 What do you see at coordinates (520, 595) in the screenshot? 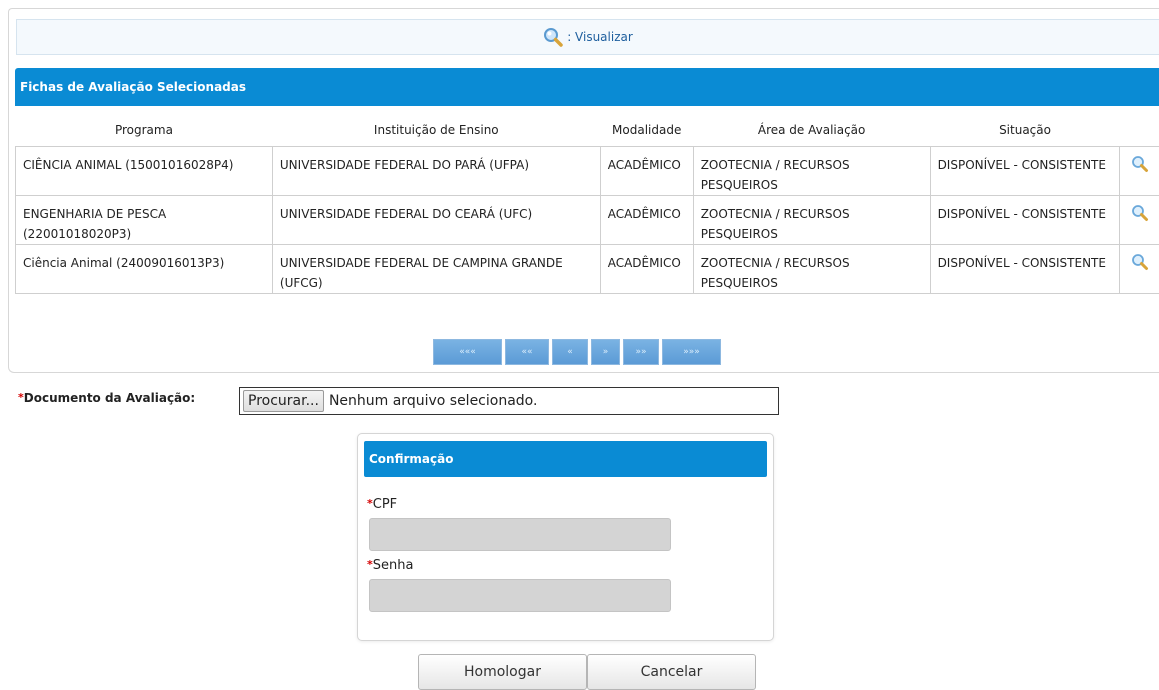
I see `senha-input` at bounding box center [520, 595].